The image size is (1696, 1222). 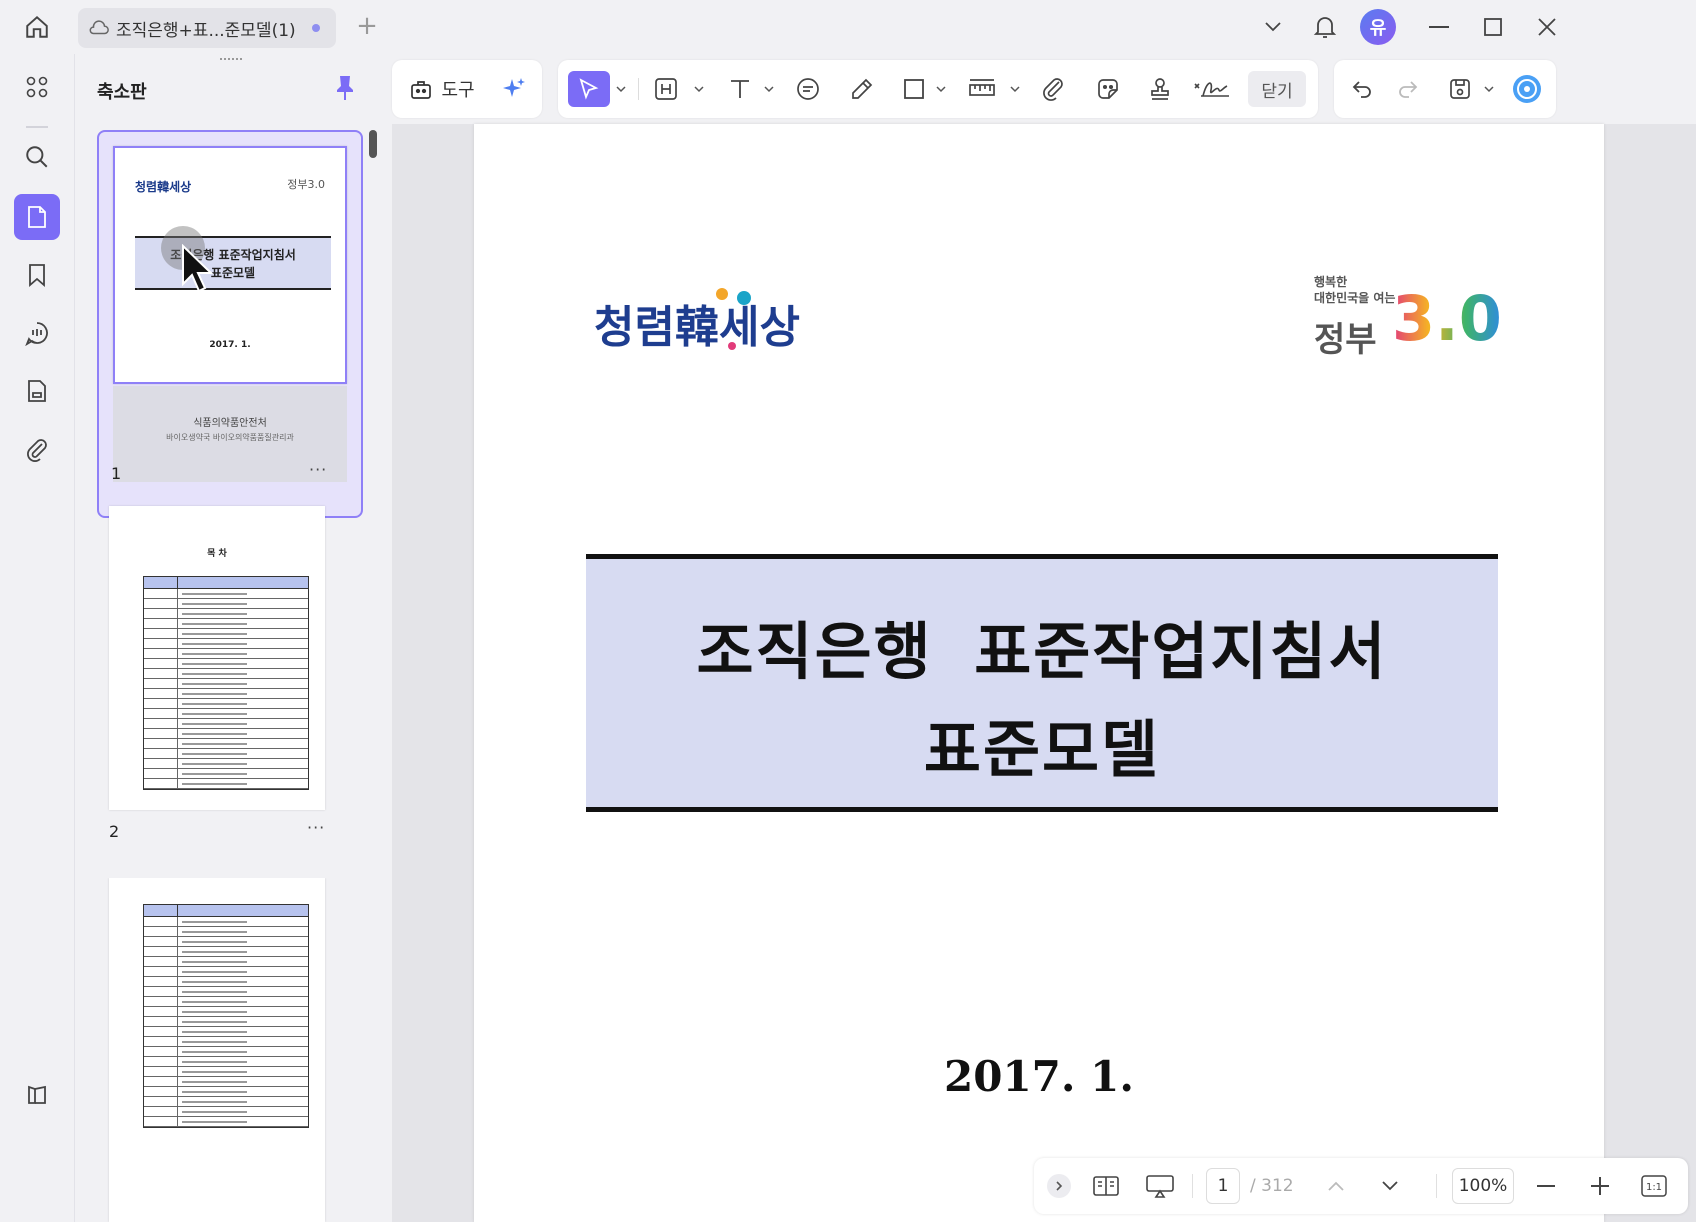 What do you see at coordinates (1160, 1186) in the screenshot?
I see `presentation-icon` at bounding box center [1160, 1186].